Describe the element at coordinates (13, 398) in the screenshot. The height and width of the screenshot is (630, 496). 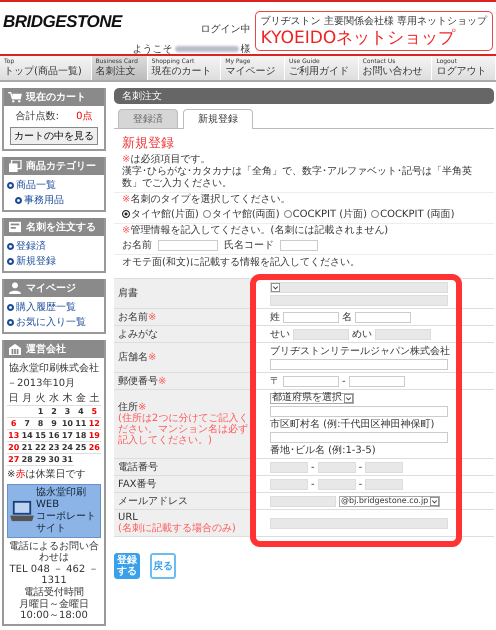
I see `weekday-label: 日` at that location.